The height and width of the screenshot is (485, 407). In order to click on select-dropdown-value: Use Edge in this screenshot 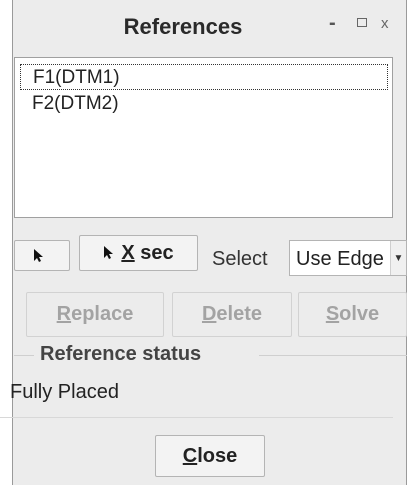, I will do `click(340, 259)`.